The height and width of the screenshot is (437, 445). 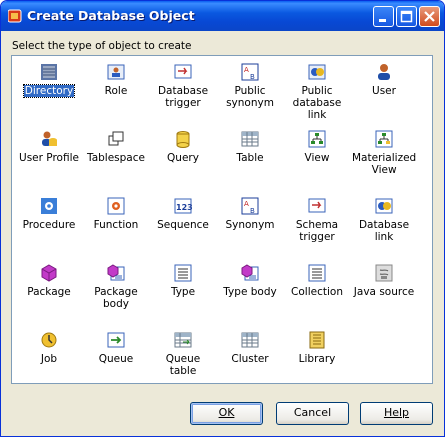 What do you see at coordinates (384, 281) in the screenshot?
I see `object-type-item-java-source: Java source` at bounding box center [384, 281].